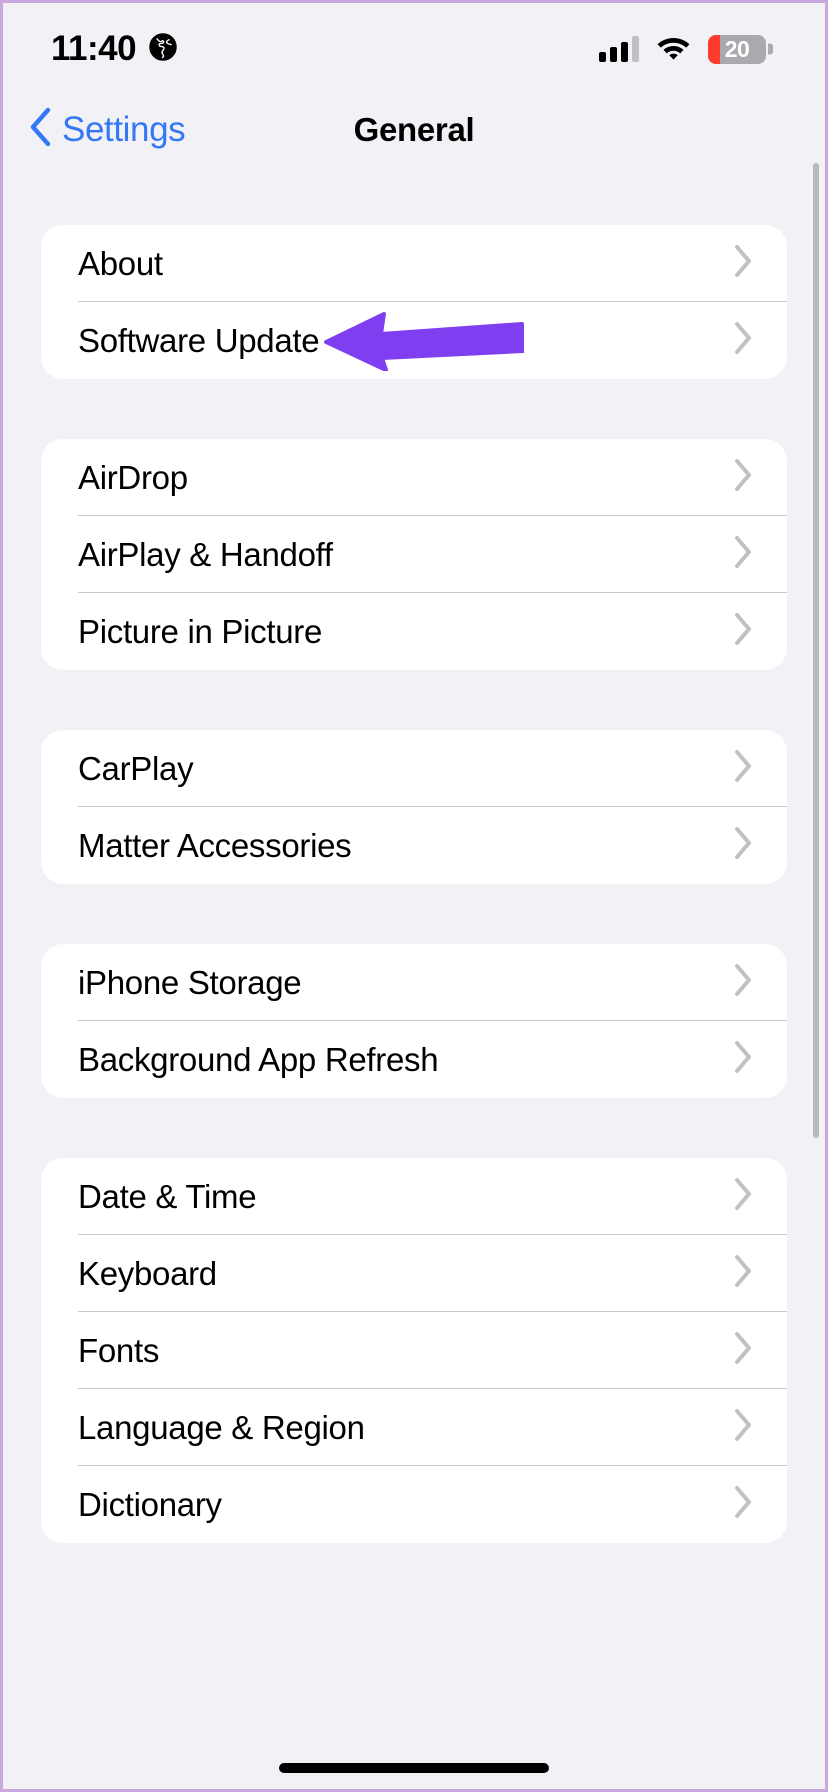  What do you see at coordinates (124, 129) in the screenshot?
I see `back-button-label: Settings` at bounding box center [124, 129].